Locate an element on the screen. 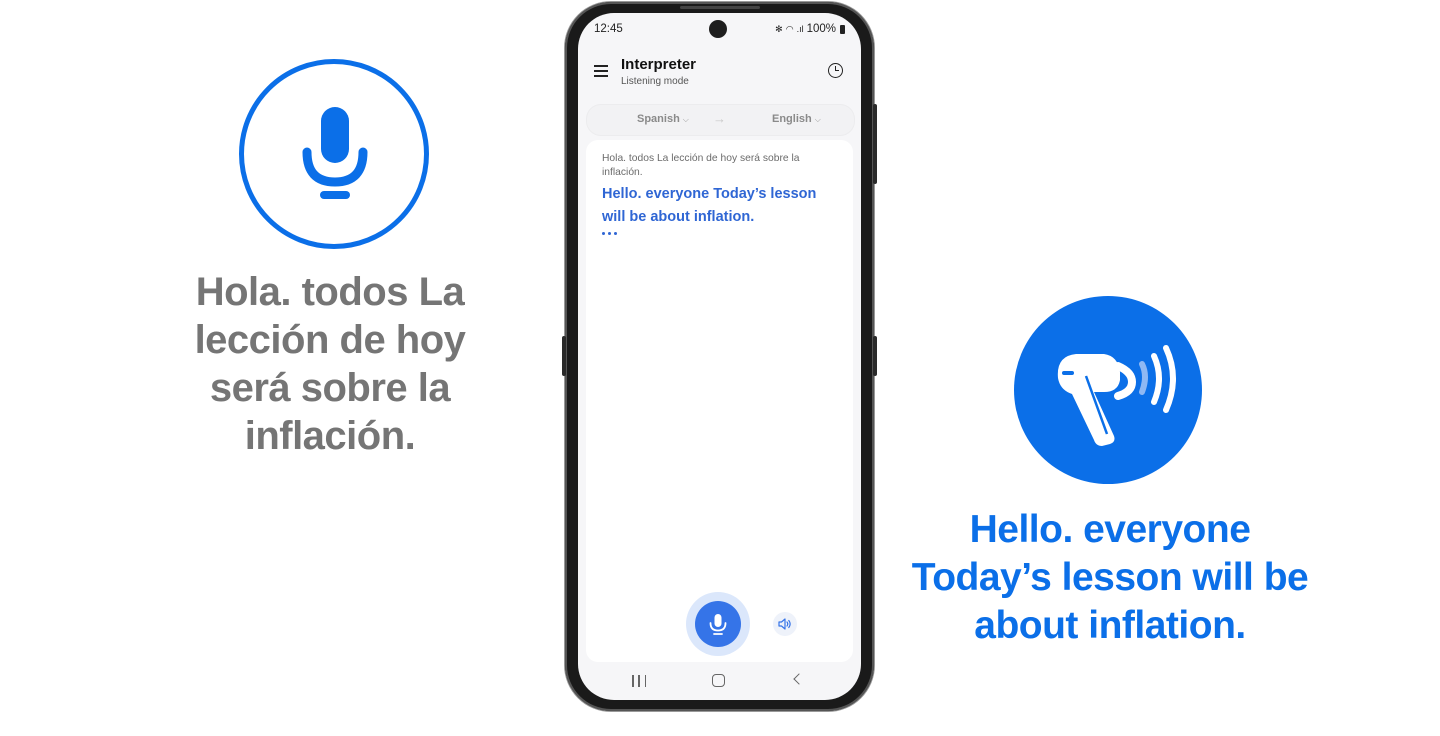  arrow-right-icon: → is located at coordinates (719, 118).